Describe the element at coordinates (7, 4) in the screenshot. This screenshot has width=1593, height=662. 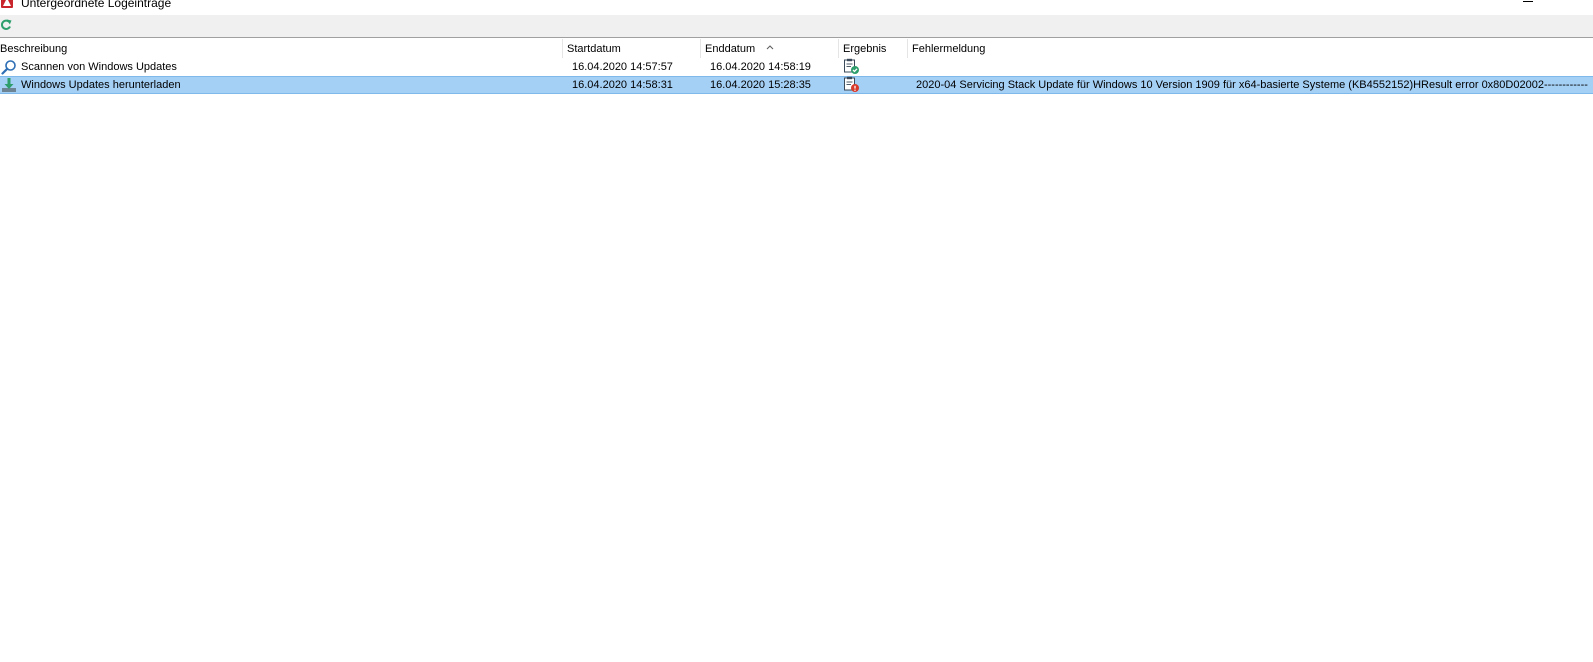
I see `app-icon` at that location.